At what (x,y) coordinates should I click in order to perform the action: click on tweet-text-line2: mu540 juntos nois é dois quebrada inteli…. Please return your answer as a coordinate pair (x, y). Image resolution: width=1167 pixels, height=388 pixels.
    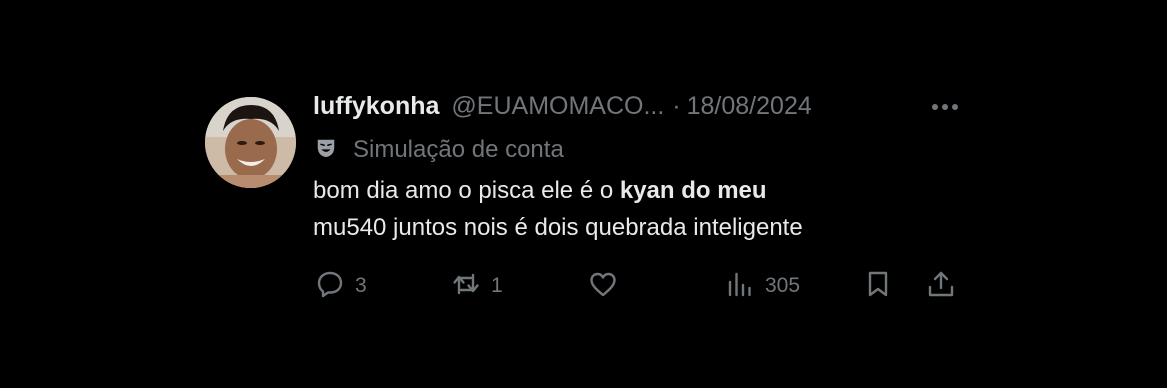
    Looking at the image, I should click on (558, 227).